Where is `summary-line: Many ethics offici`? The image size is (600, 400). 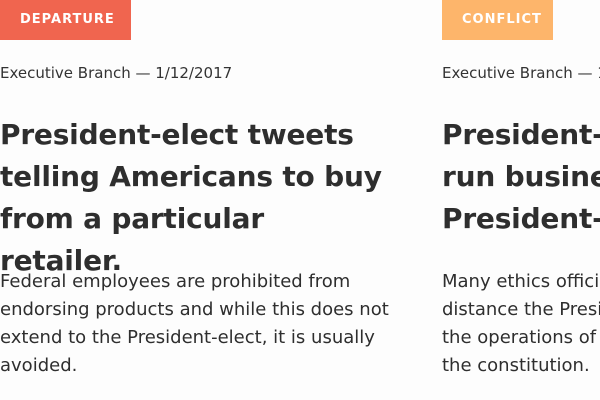
summary-line: Many ethics offici is located at coordinates (521, 281).